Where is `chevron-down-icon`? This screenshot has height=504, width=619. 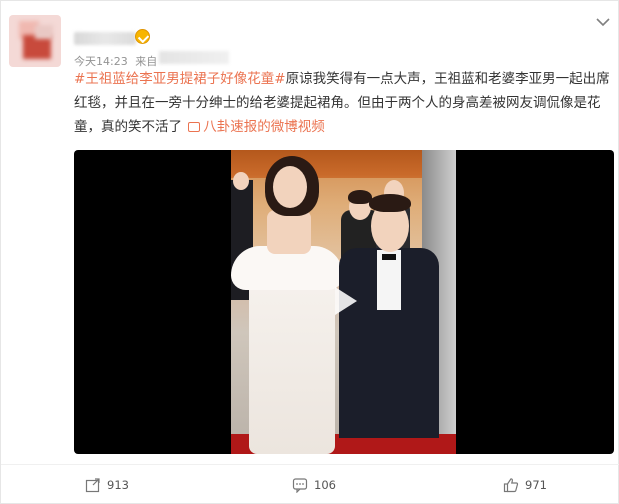
chevron-down-icon is located at coordinates (603, 22).